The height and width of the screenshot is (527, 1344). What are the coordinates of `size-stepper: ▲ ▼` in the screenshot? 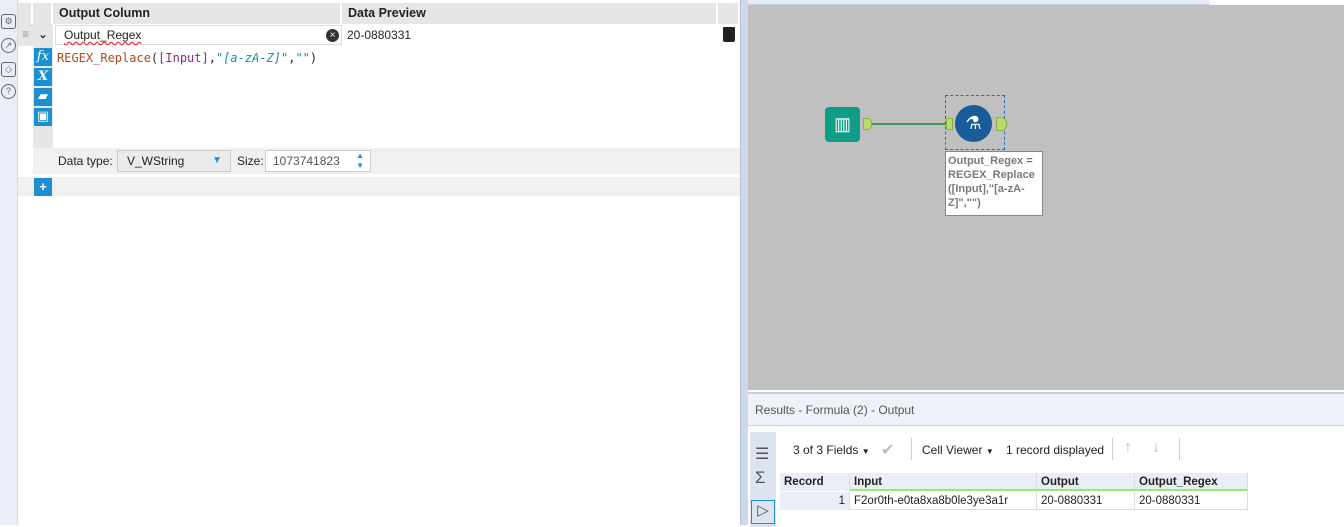 It's located at (360, 161).